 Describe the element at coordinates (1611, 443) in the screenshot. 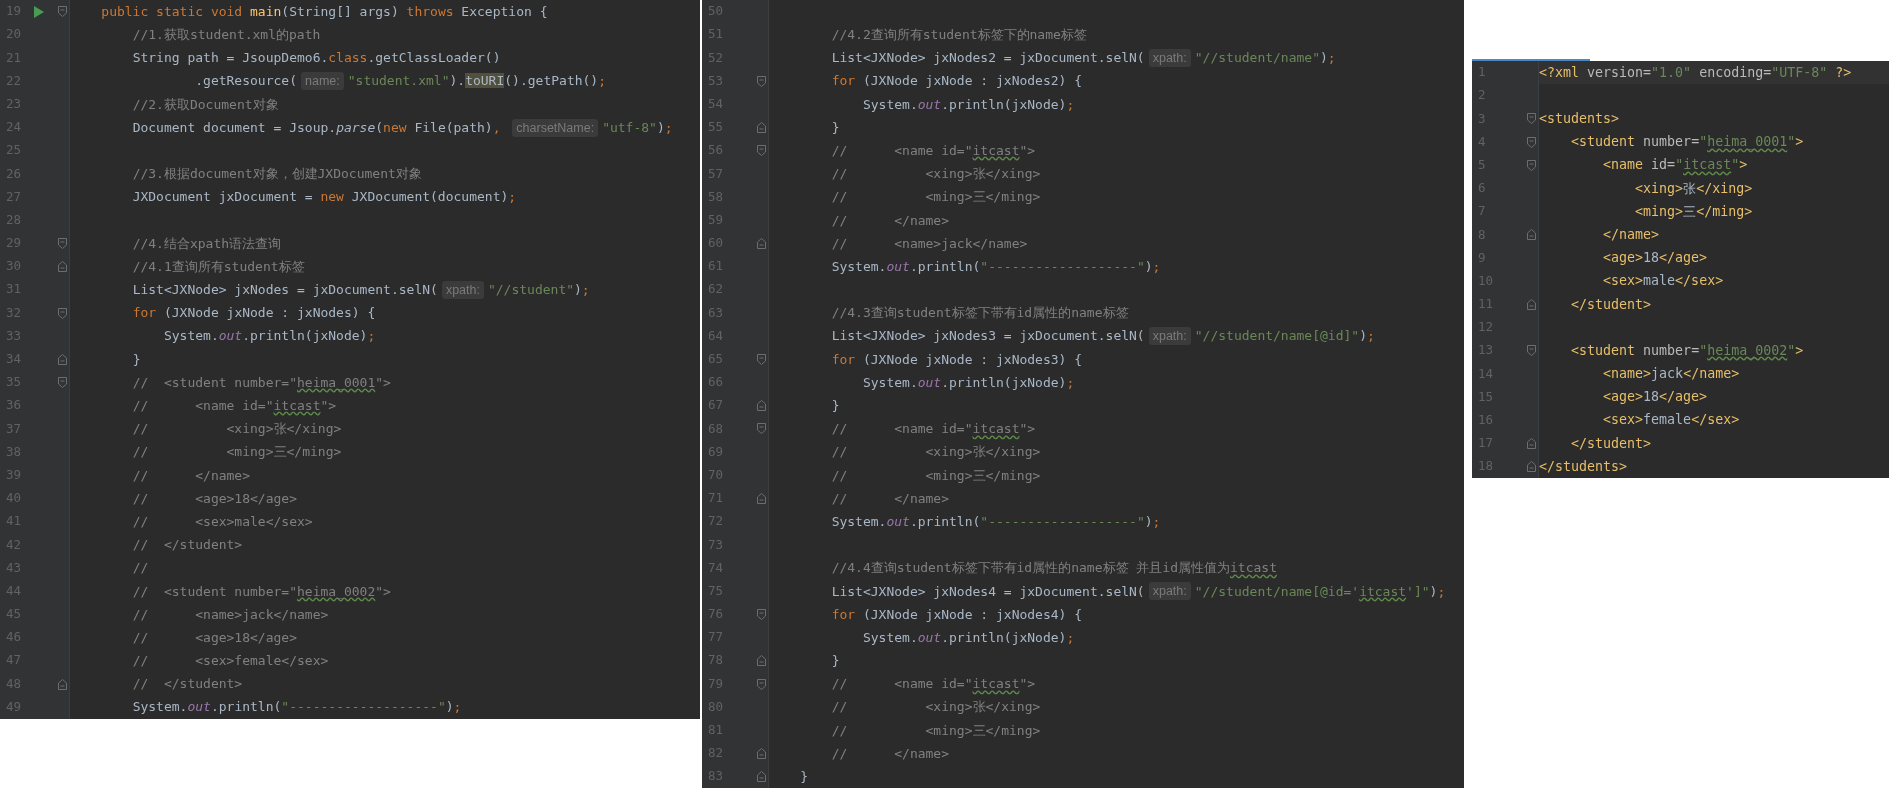

I see `code-text: </student>` at that location.